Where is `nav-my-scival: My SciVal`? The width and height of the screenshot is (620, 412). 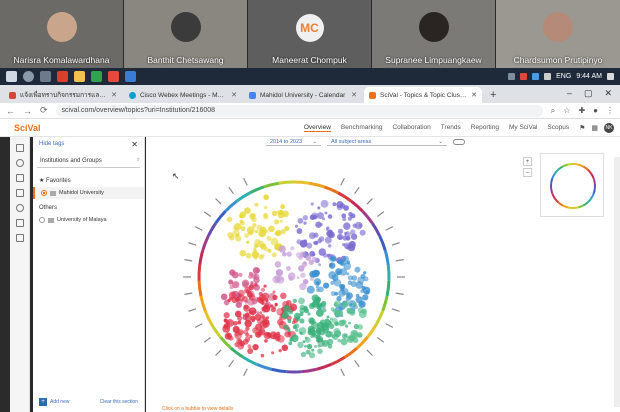
nav-my-scival: My SciVal is located at coordinates (523, 128).